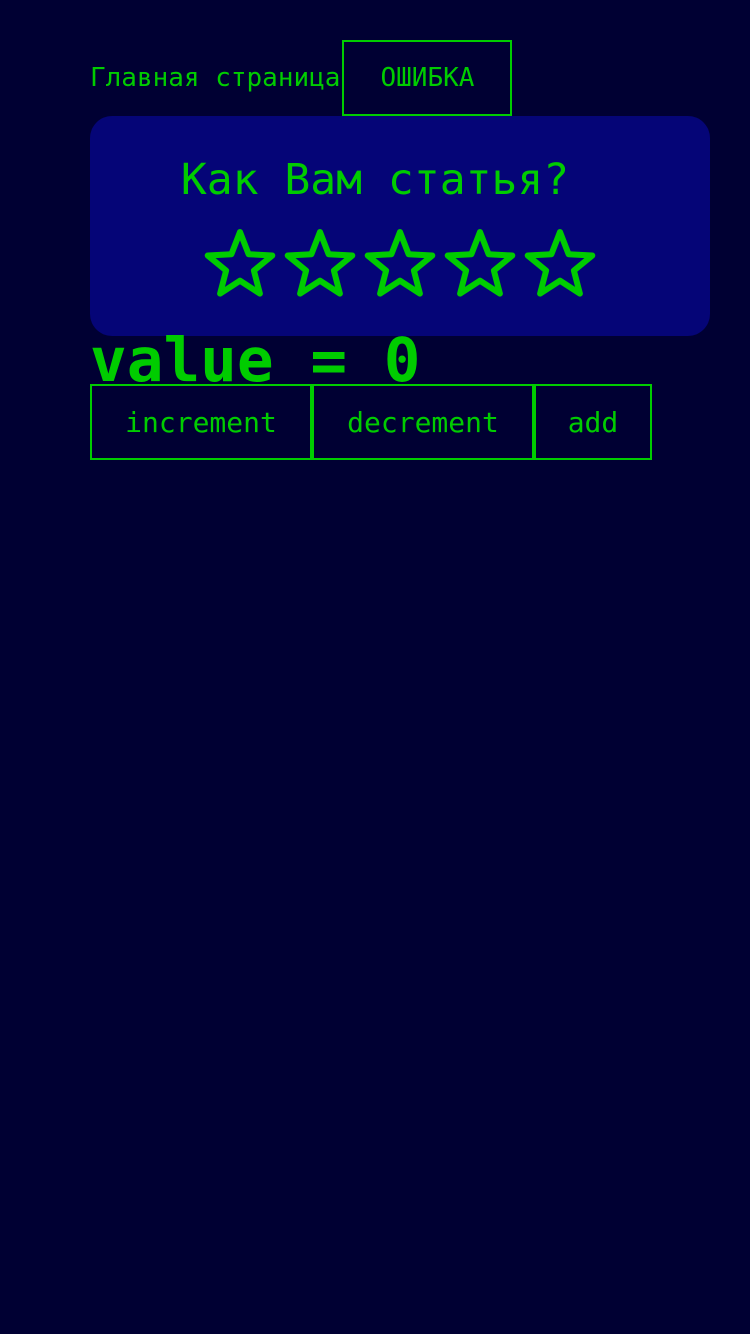 The height and width of the screenshot is (1334, 750). I want to click on counter-value: value = 0, so click(255, 360).